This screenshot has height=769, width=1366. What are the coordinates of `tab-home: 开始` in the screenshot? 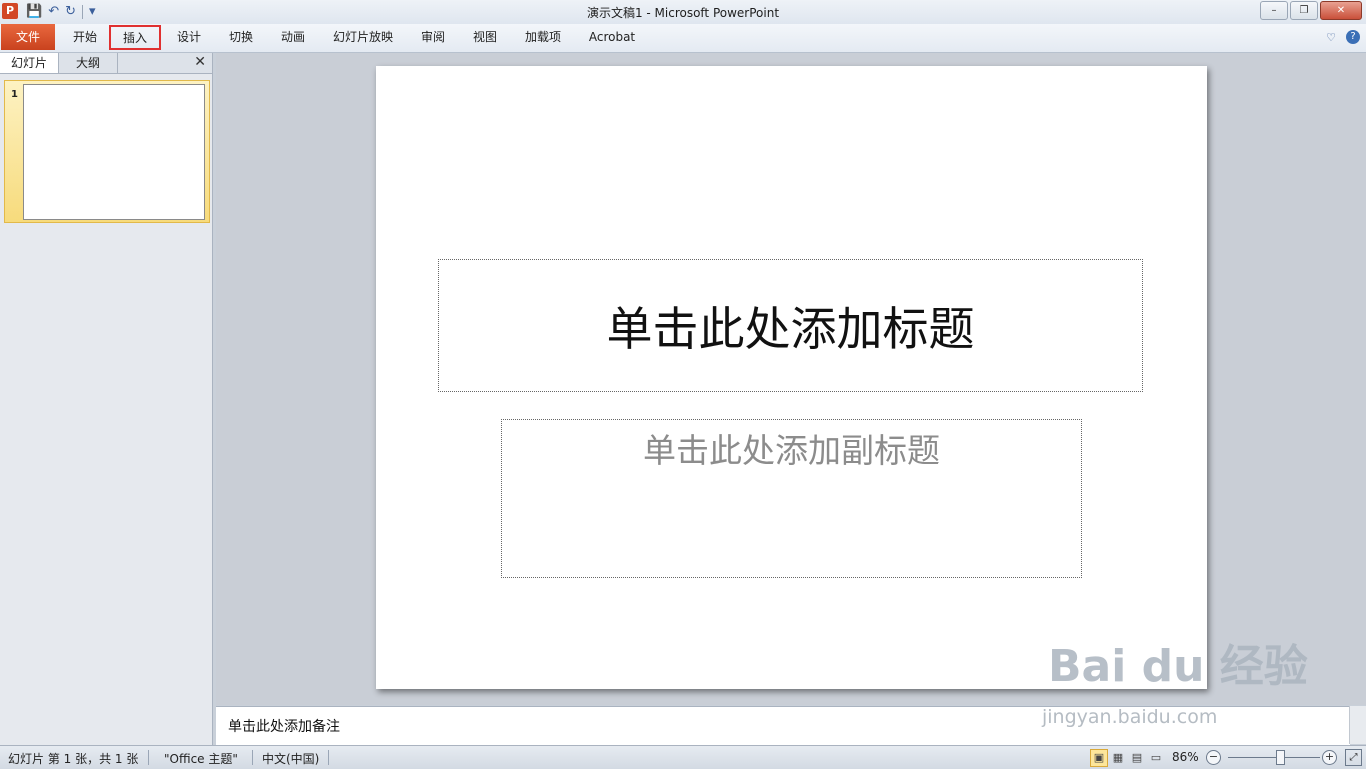 It's located at (85, 37).